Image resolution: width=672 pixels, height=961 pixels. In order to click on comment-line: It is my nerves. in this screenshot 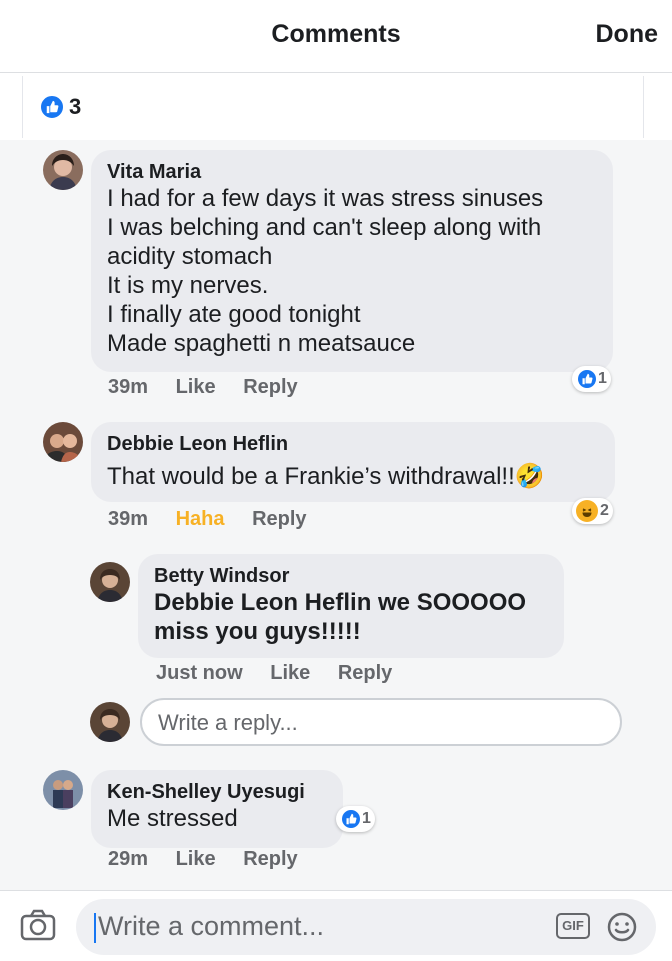, I will do `click(188, 285)`.